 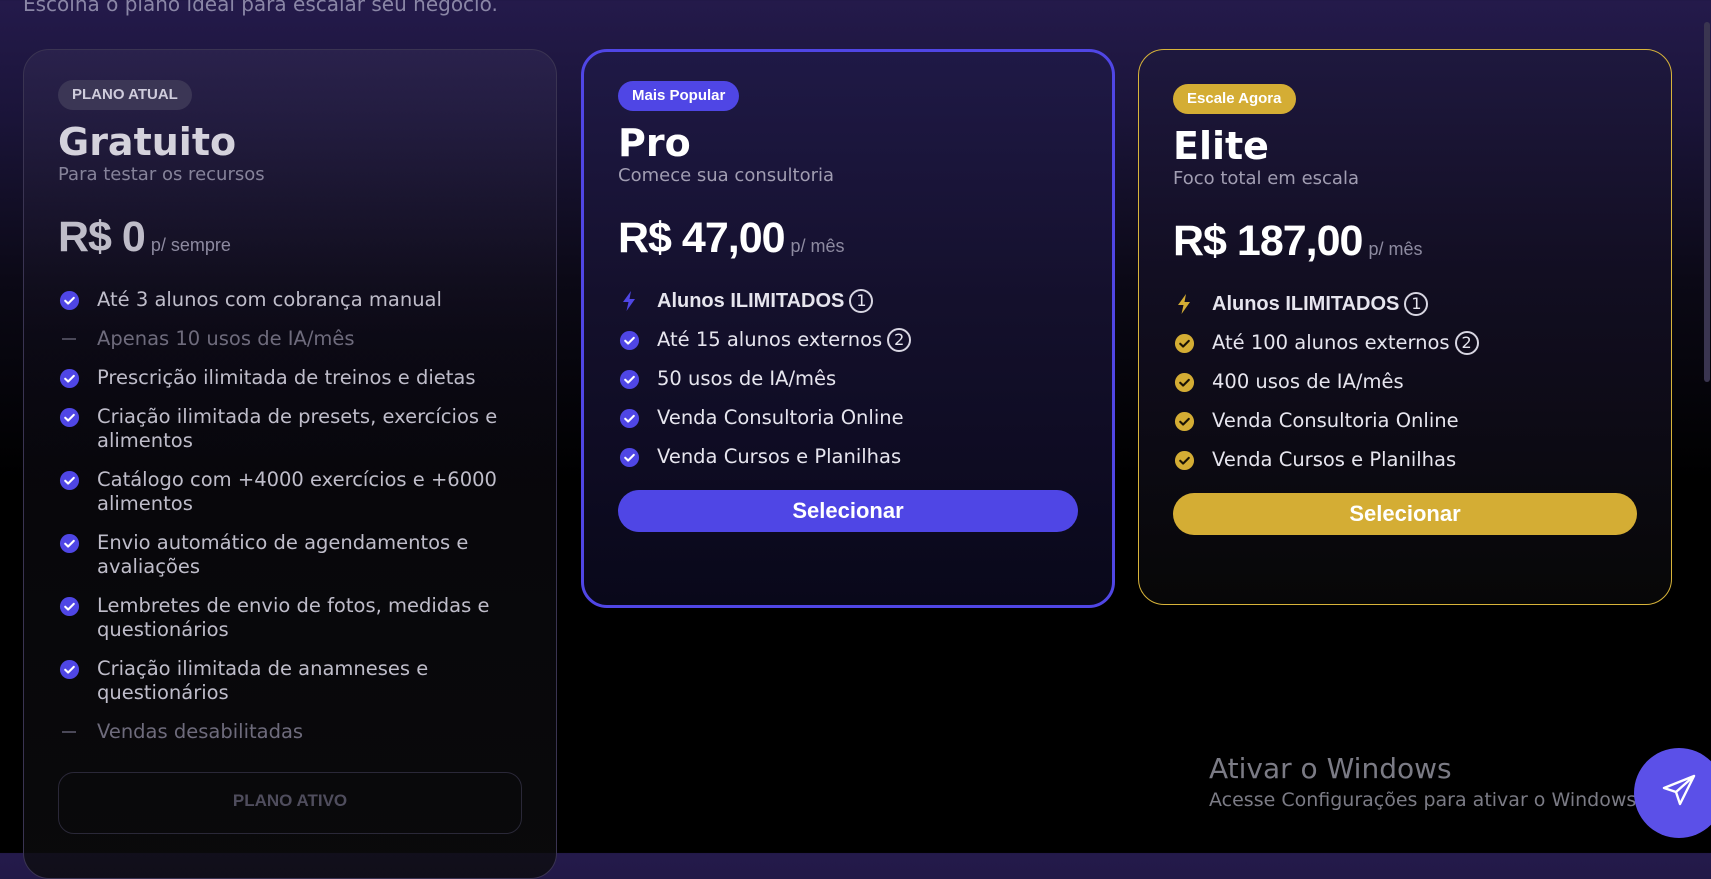 I want to click on feature-item: 400 usos de IA/mês, so click(x=1405, y=382).